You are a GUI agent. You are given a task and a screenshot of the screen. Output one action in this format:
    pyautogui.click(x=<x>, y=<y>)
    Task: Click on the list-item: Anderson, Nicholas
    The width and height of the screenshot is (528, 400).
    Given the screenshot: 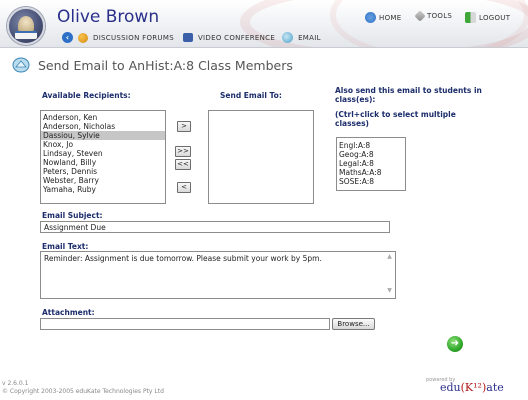 What is the action you would take?
    pyautogui.click(x=103, y=126)
    